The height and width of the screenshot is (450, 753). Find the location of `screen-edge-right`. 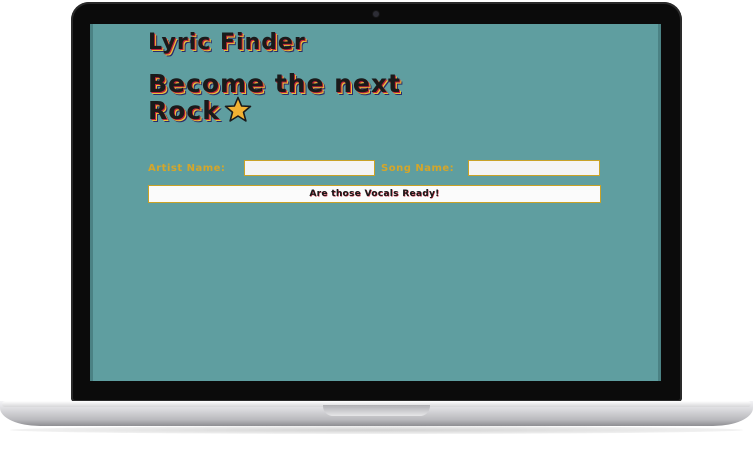

screen-edge-right is located at coordinates (659, 202).